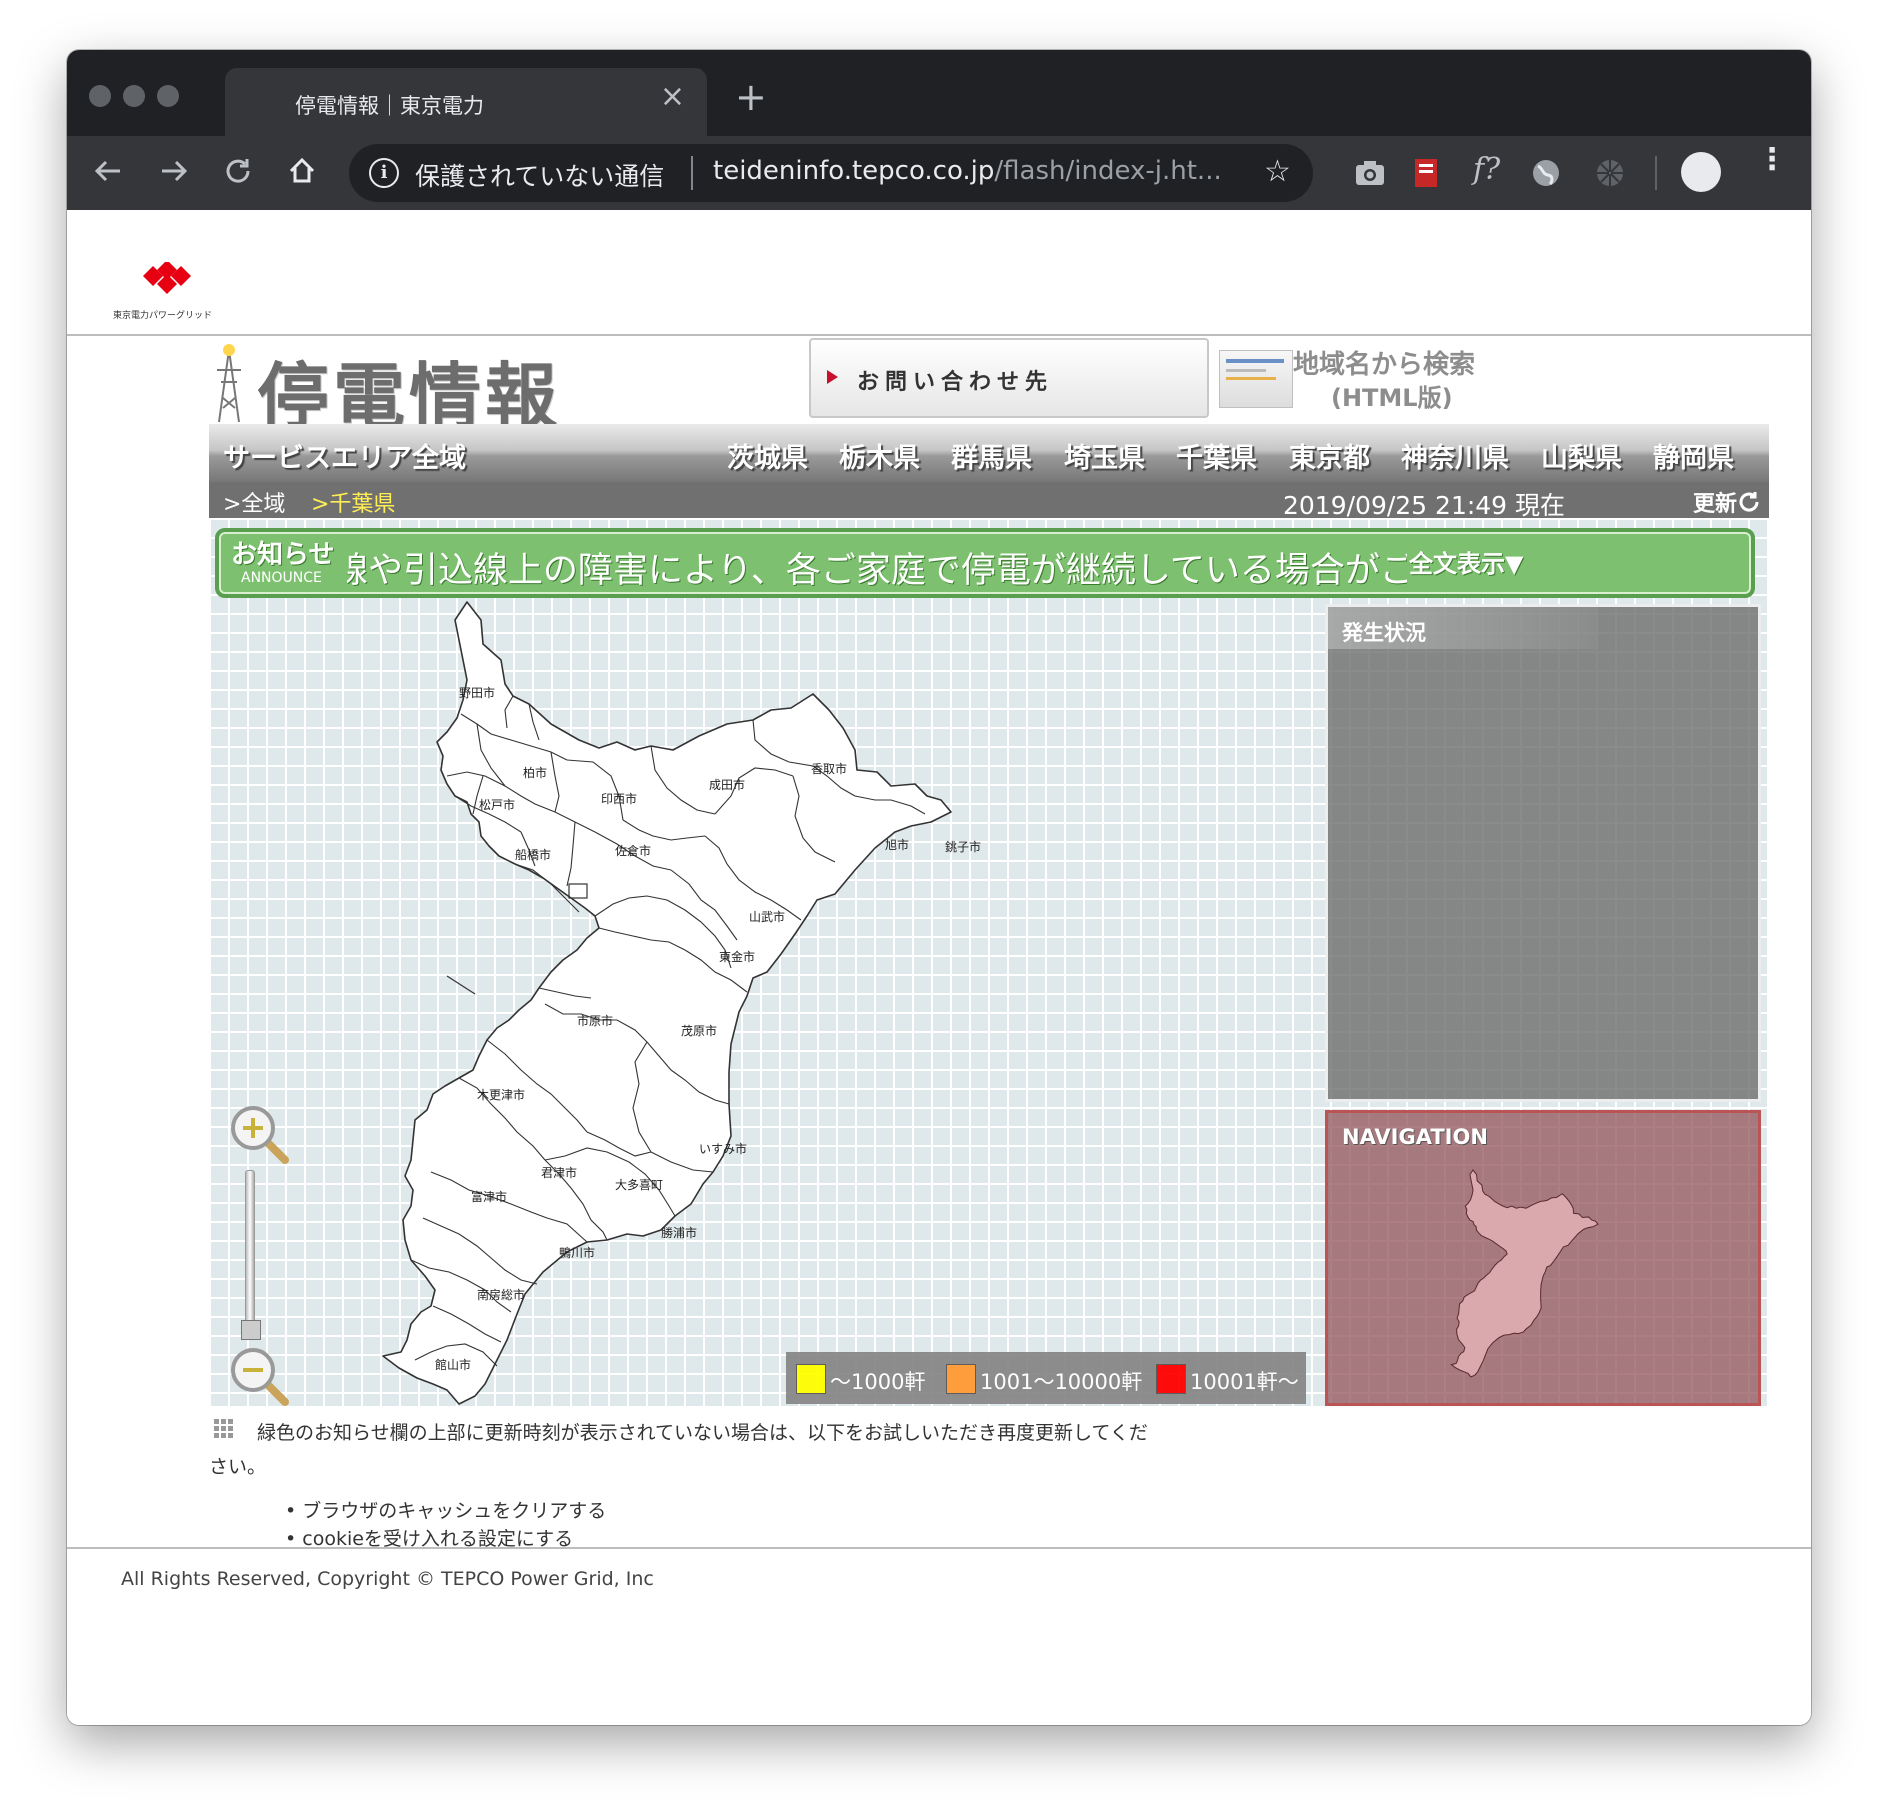 The height and width of the screenshot is (1806, 1878). Describe the element at coordinates (489, 1196) in the screenshot. I see `city-label: 富津市` at that location.